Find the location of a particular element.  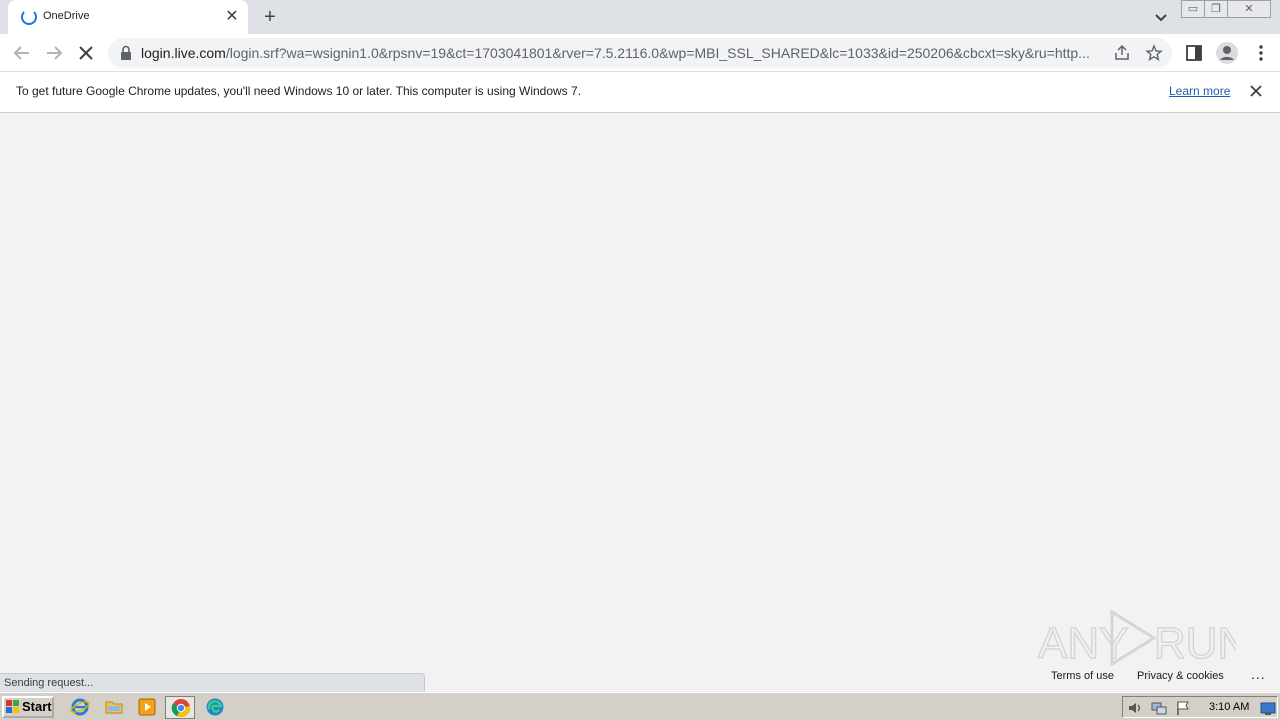

tab-search-chevron-icon is located at coordinates (1161, 17).